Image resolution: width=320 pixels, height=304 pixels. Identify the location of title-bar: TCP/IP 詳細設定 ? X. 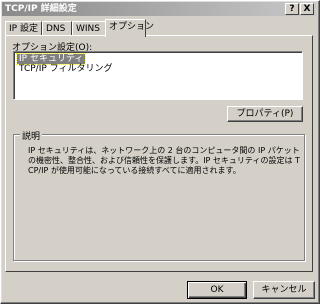
(159, 9).